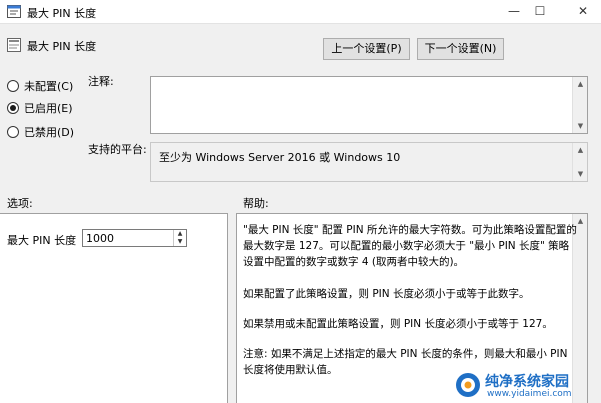 This screenshot has width=601, height=403. I want to click on maximize-icon: ☐, so click(540, 11).